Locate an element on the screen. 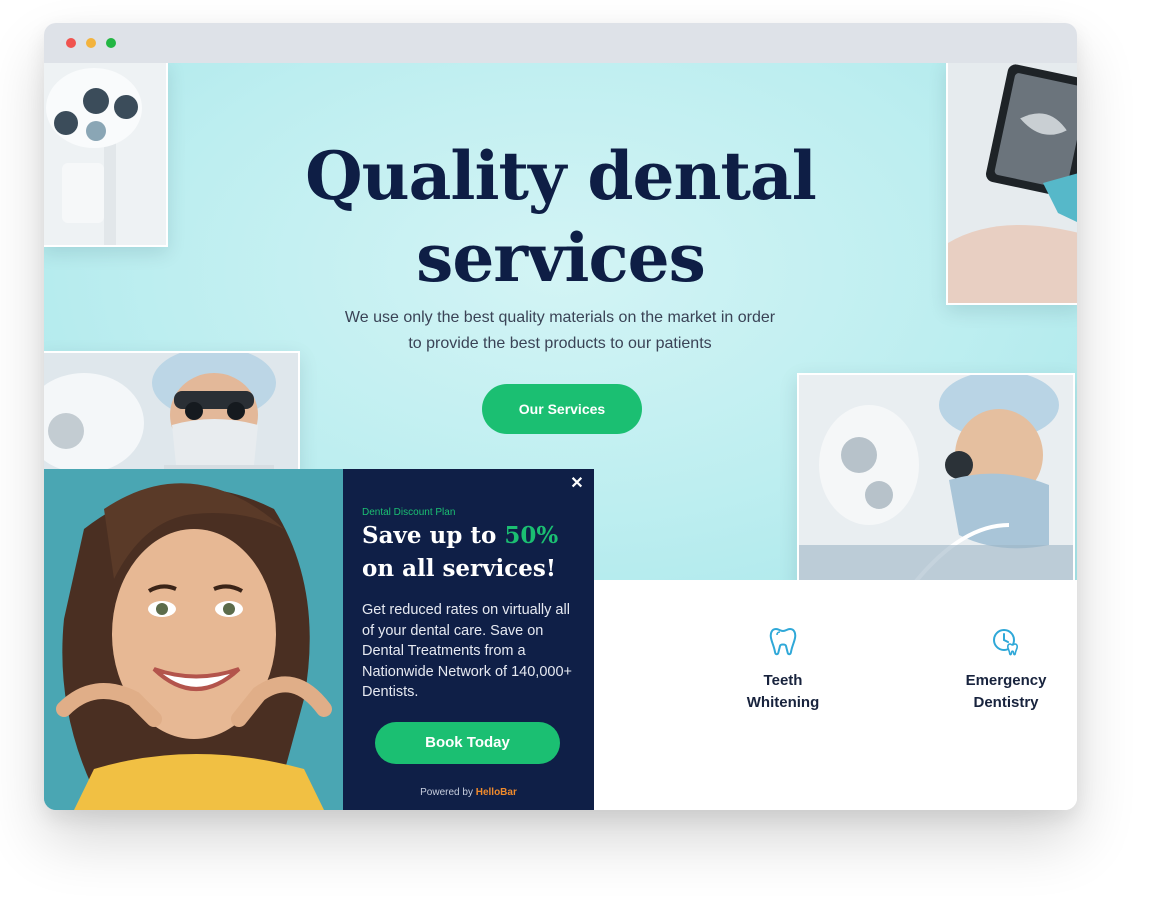  service-label-line1: Teeth is located at coordinates (783, 680).